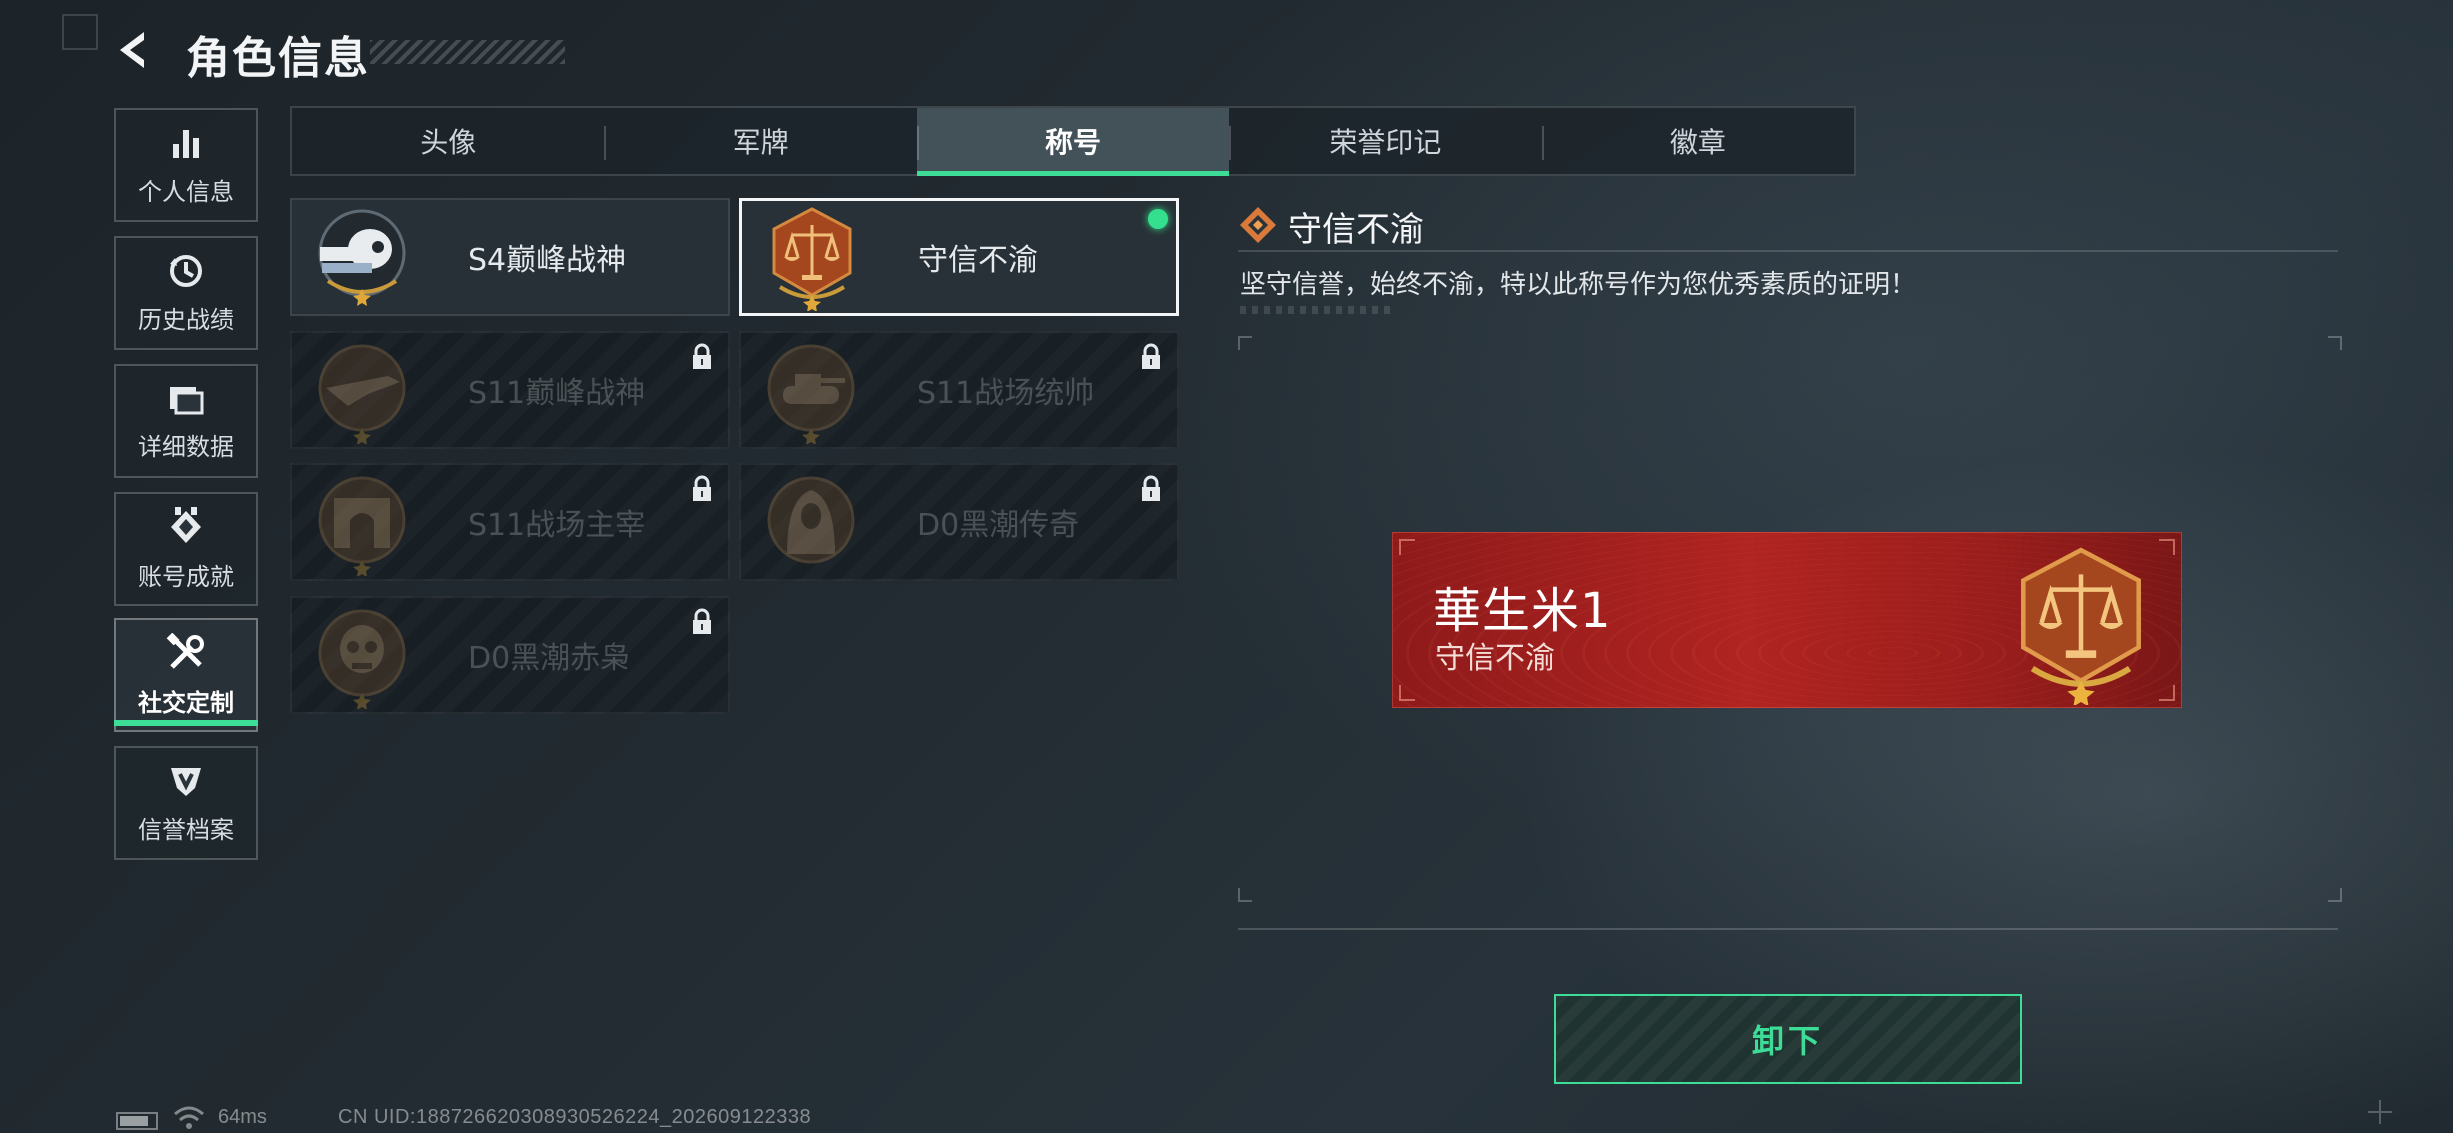  What do you see at coordinates (557, 393) in the screenshot?
I see `title-name: S11巅峰战神` at bounding box center [557, 393].